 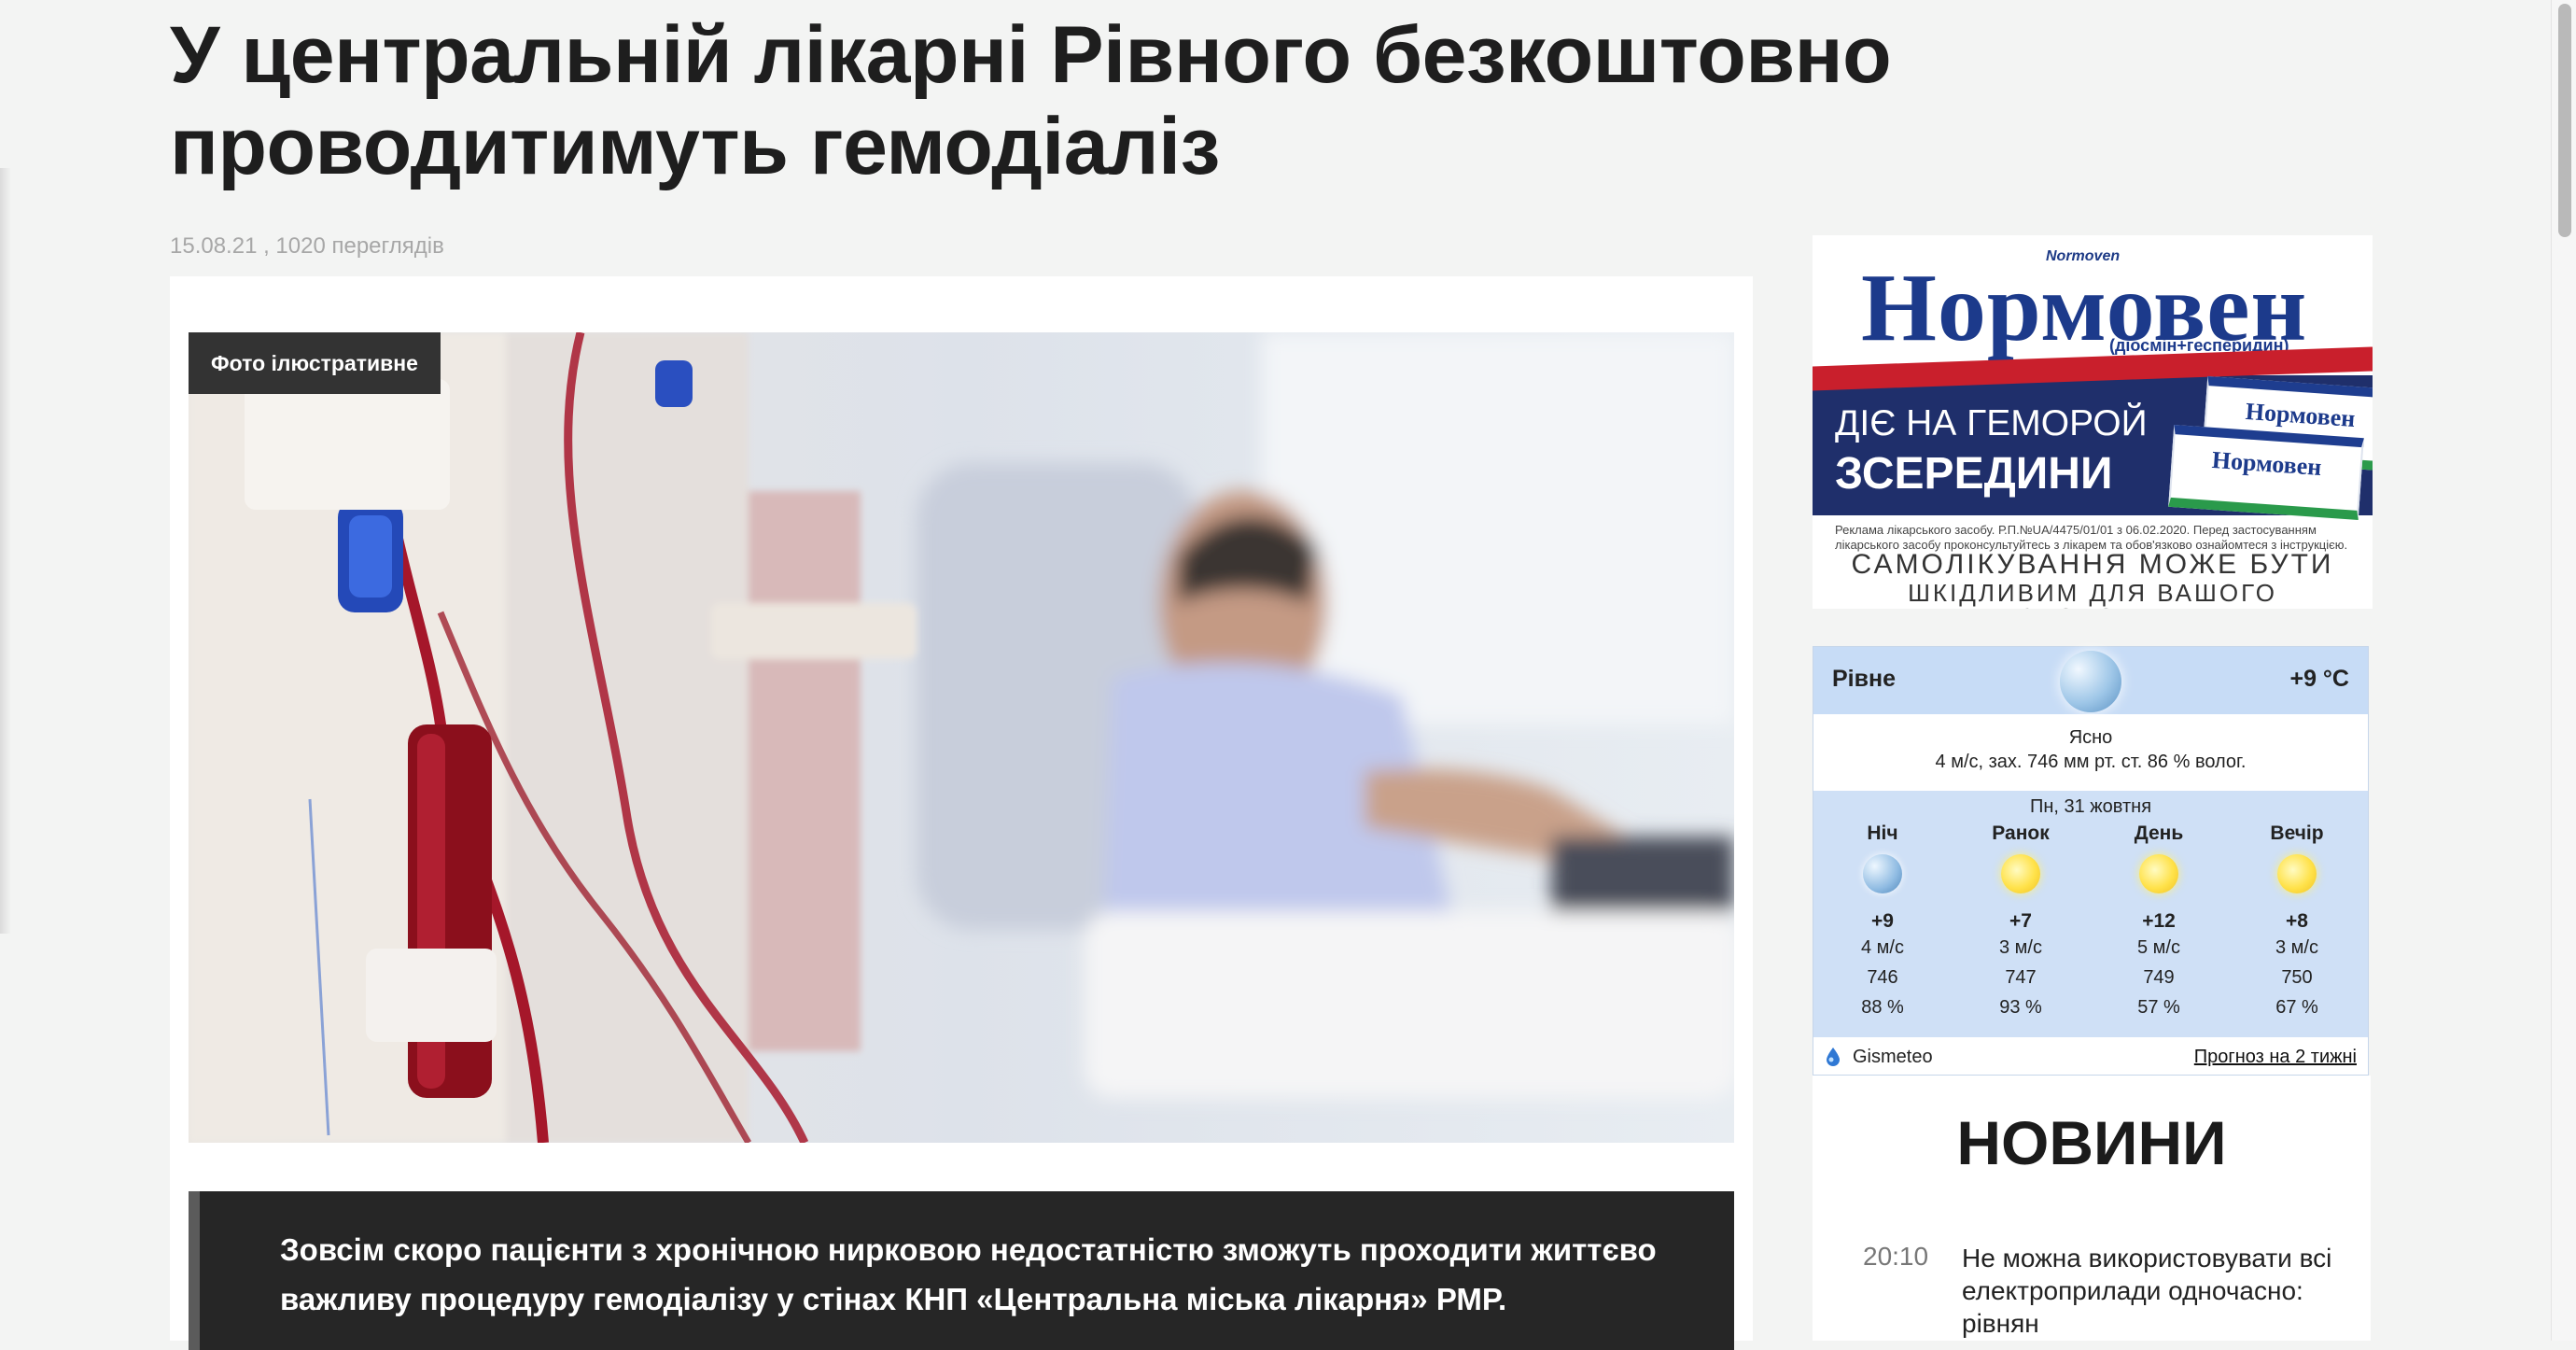 What do you see at coordinates (2091, 1142) in the screenshot?
I see `news-heading: НОВИНИ` at bounding box center [2091, 1142].